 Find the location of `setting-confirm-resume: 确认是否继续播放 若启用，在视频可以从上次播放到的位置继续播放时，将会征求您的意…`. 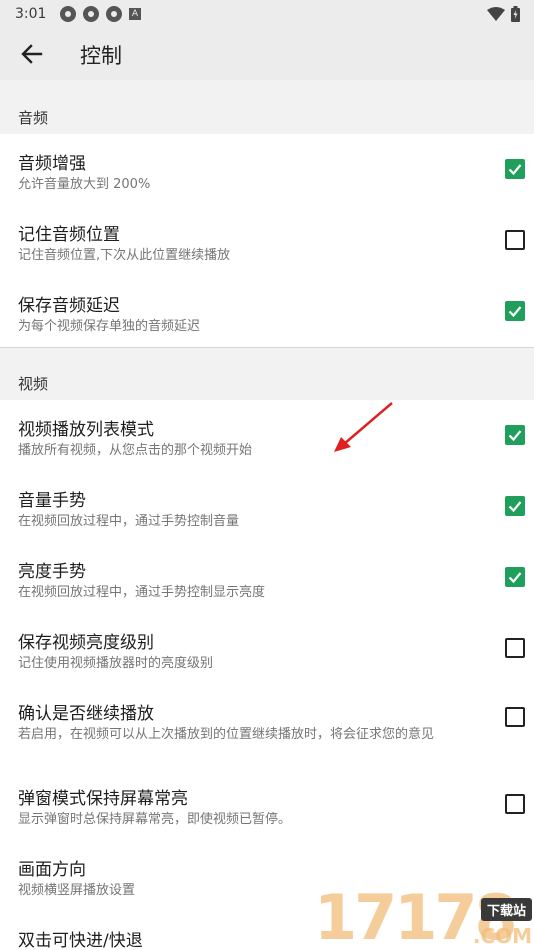

setting-confirm-resume: 确认是否继续播放 若启用，在视频可以从上次播放到的位置继续播放时，将会征求您的意… is located at coordinates (267, 726).